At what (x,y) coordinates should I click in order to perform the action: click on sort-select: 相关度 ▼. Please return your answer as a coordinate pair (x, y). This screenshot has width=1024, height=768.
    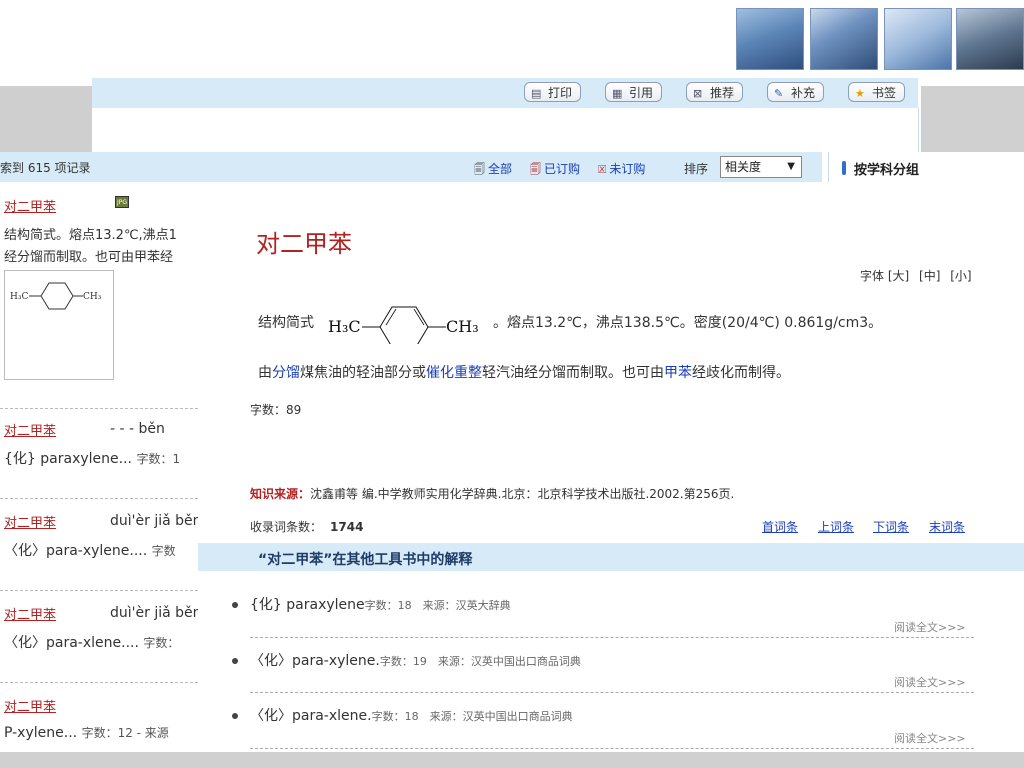
    Looking at the image, I should click on (761, 167).